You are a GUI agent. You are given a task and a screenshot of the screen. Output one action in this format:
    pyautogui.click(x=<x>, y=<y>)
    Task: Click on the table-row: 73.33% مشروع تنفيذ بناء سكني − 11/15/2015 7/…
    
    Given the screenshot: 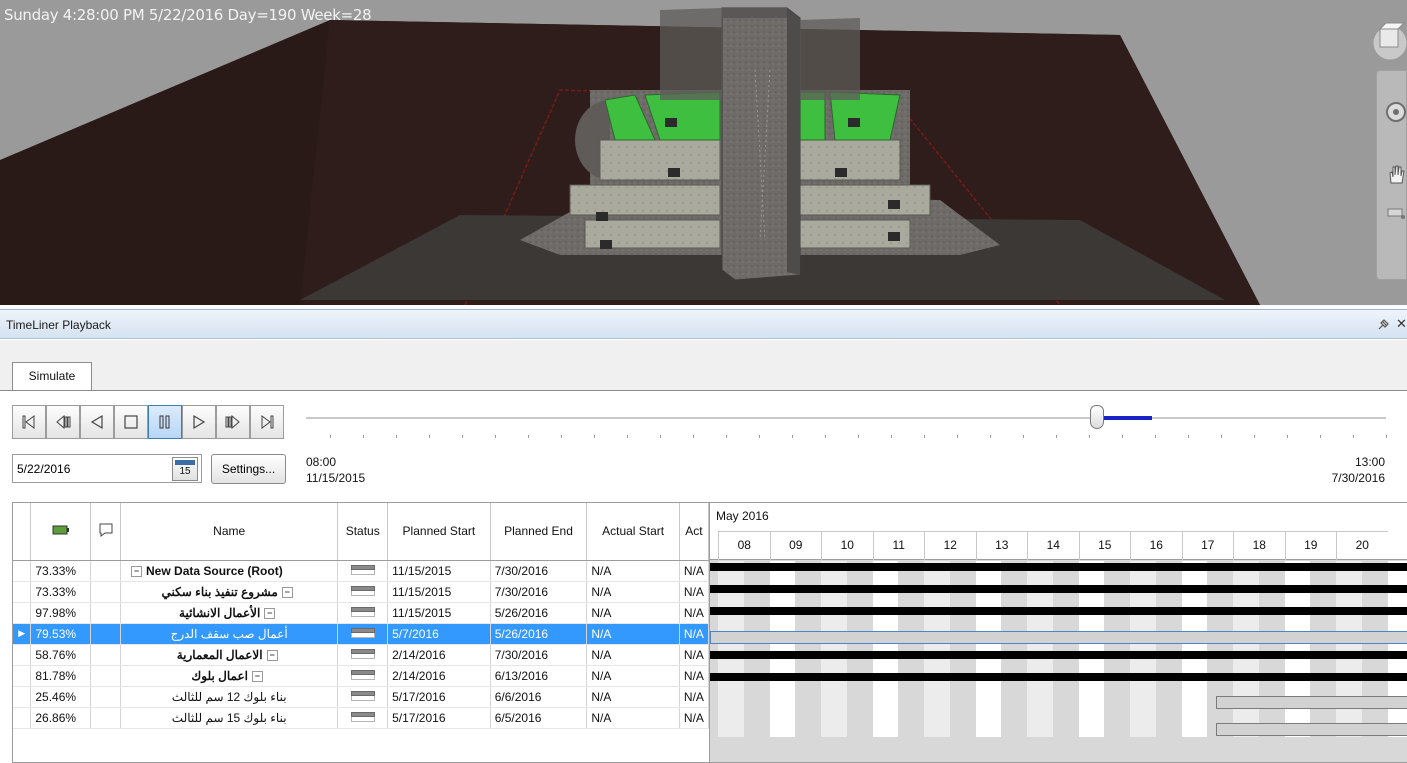 What is the action you would take?
    pyautogui.click(x=361, y=592)
    